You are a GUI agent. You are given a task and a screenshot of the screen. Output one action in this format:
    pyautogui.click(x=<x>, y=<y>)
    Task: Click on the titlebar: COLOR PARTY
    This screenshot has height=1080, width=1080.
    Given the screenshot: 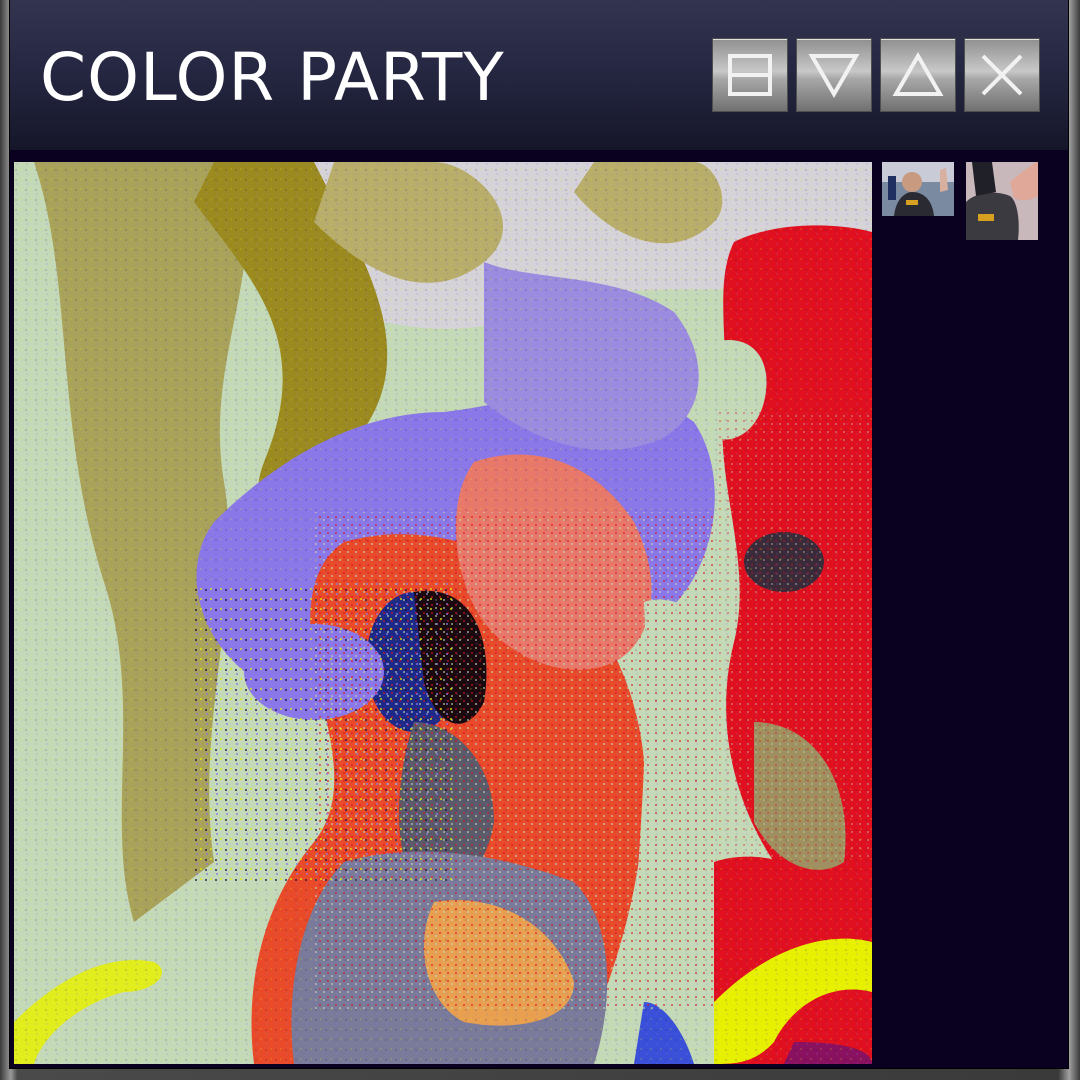 What is the action you would take?
    pyautogui.click(x=539, y=75)
    